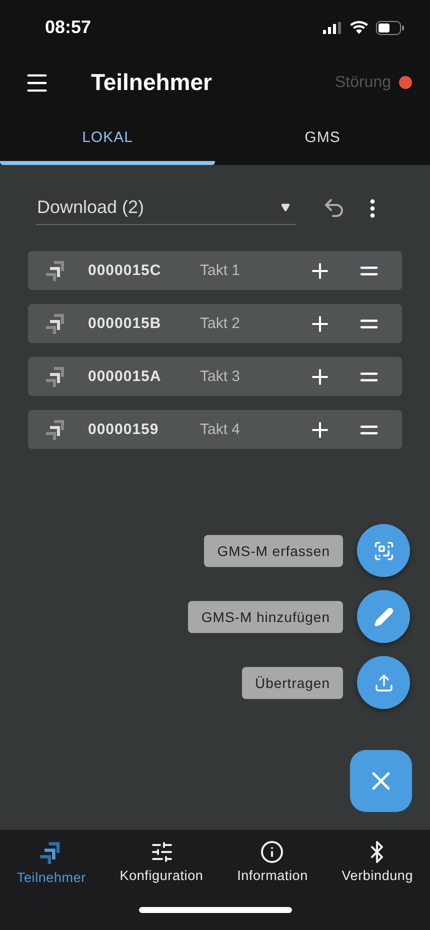 The width and height of the screenshot is (430, 930). What do you see at coordinates (68, 27) in the screenshot?
I see `clock-time: 08:57` at bounding box center [68, 27].